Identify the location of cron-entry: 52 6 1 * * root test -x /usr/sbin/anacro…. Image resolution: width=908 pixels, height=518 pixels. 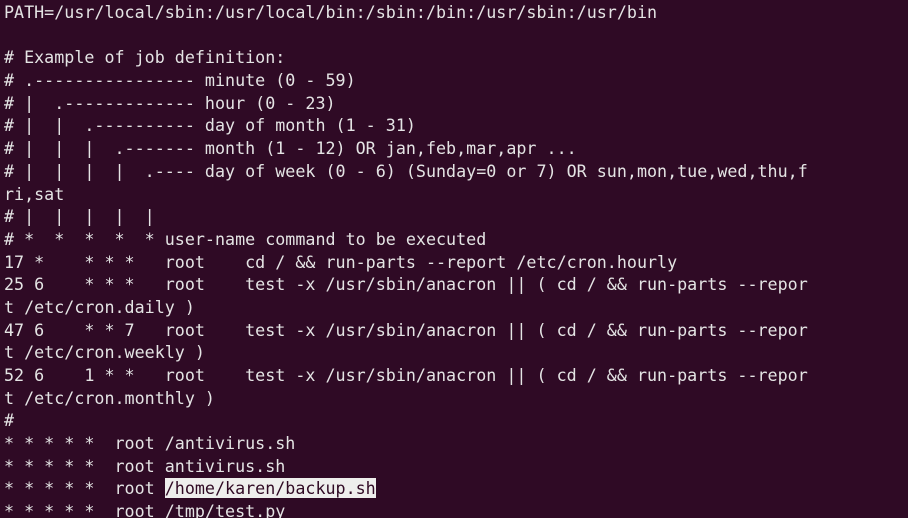
(406, 375).